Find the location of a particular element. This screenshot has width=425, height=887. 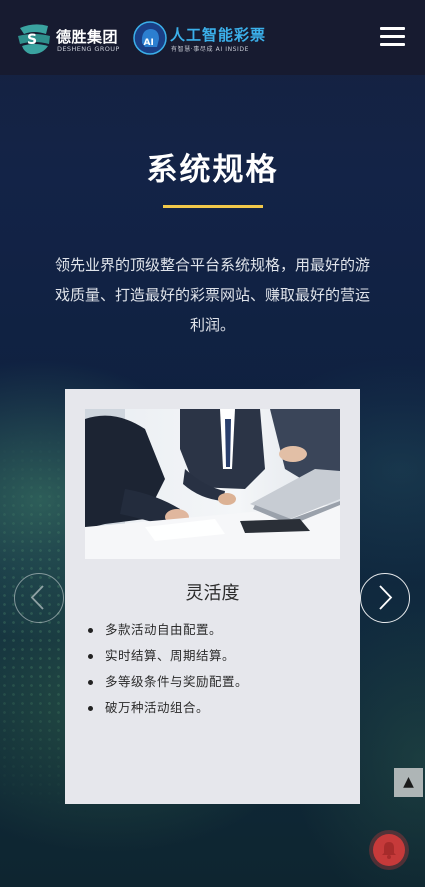

list-item: 多等级条件与奖励配置。 is located at coordinates (215, 686).